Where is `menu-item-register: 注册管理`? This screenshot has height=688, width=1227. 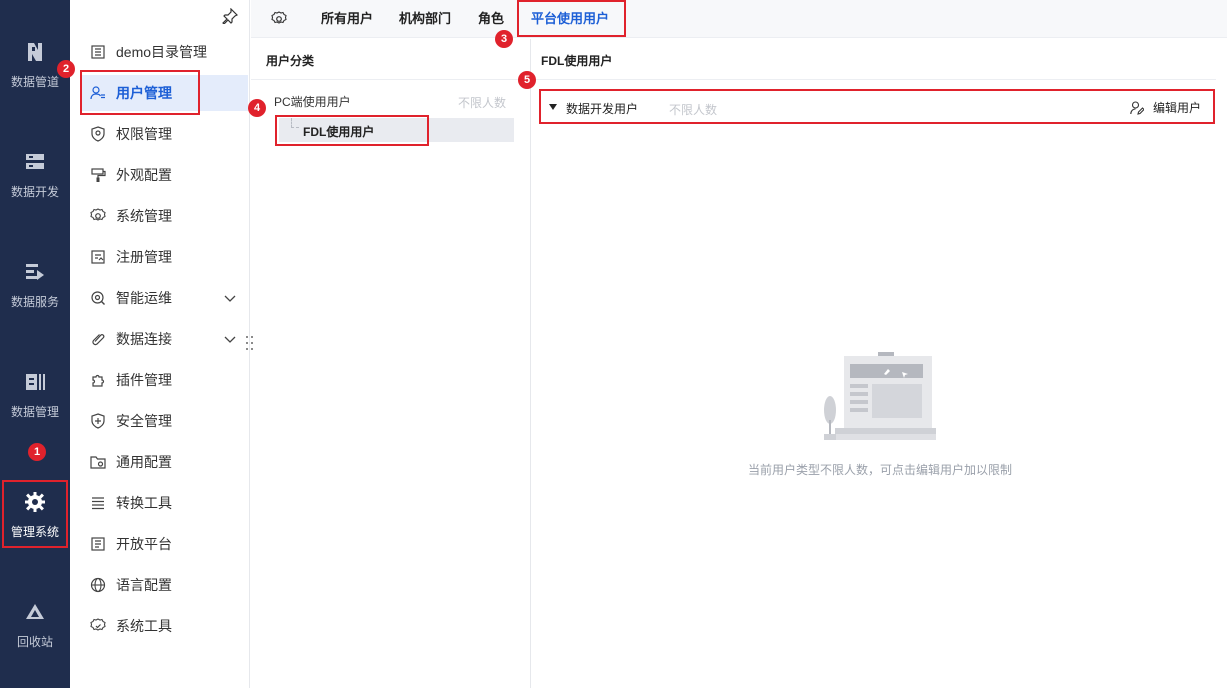 menu-item-register: 注册管理 is located at coordinates (164, 257).